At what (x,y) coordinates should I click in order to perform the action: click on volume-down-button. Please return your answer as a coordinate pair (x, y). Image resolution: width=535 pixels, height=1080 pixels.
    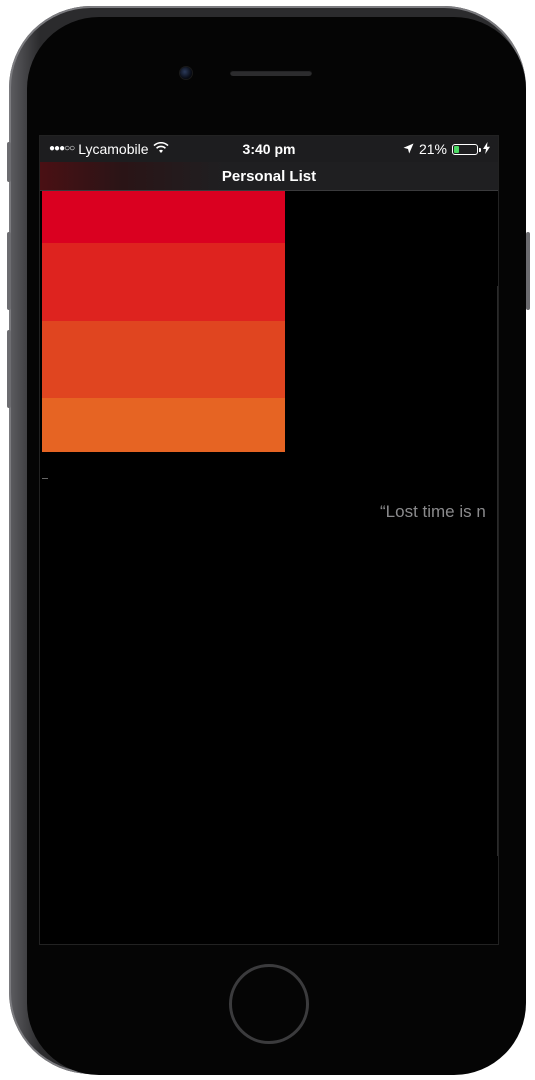
    Looking at the image, I should click on (9, 369).